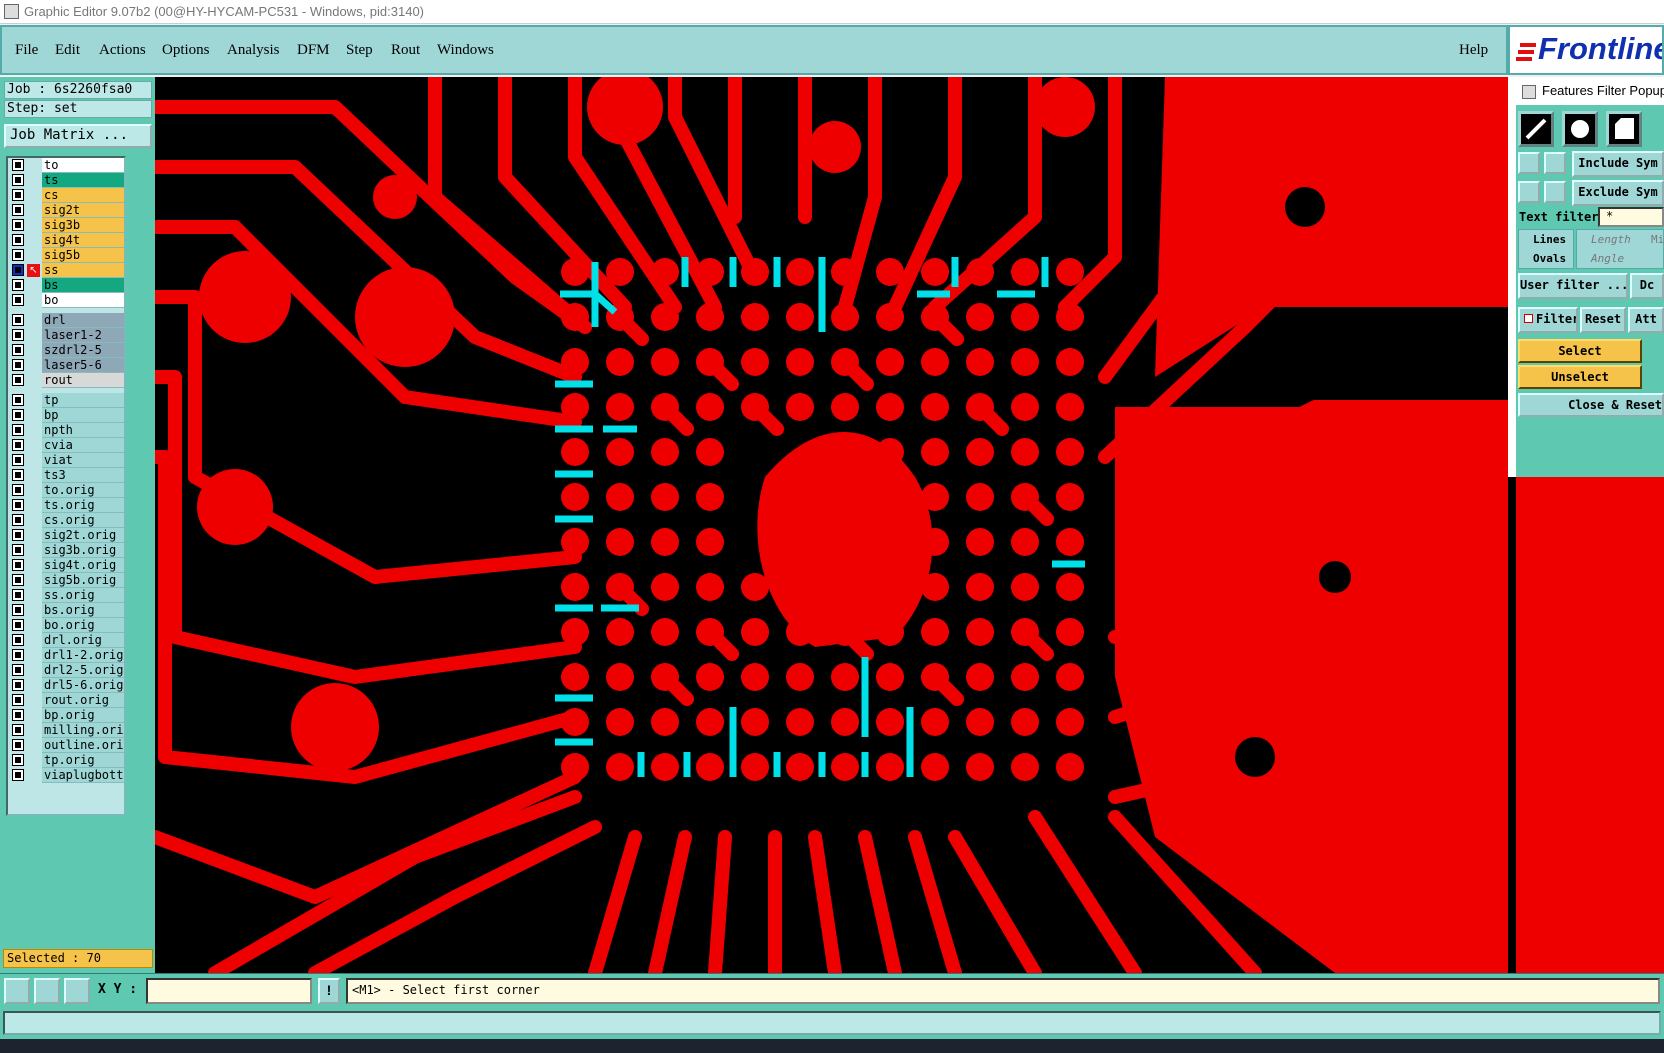 This screenshot has height=1053, width=1664. What do you see at coordinates (83, 415) in the screenshot?
I see `layer-name: bp` at bounding box center [83, 415].